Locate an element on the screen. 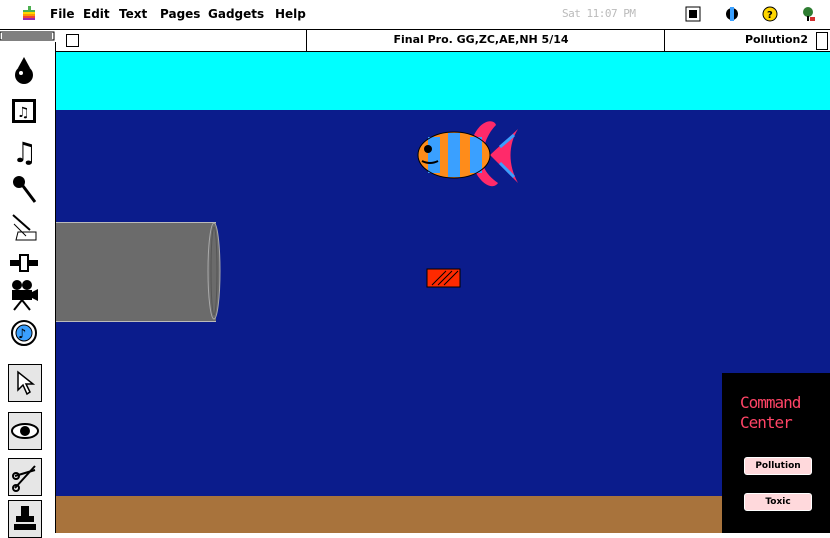 Image resolution: width=830 pixels, height=538 pixels. eye-icon is located at coordinates (25, 431).